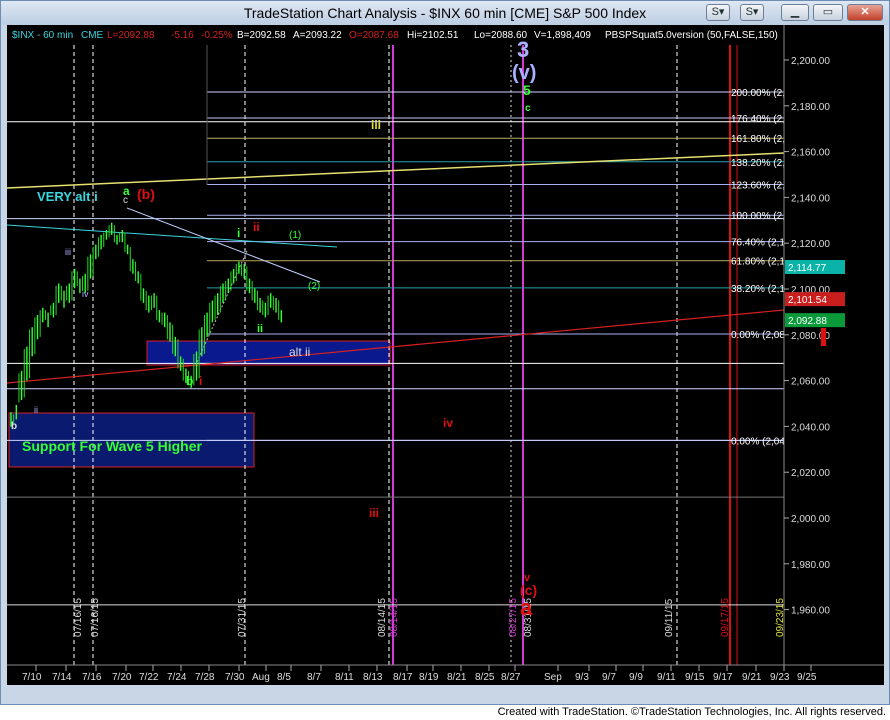 This screenshot has width=890, height=720. What do you see at coordinates (749, 12) in the screenshot?
I see `style-label: S` at bounding box center [749, 12].